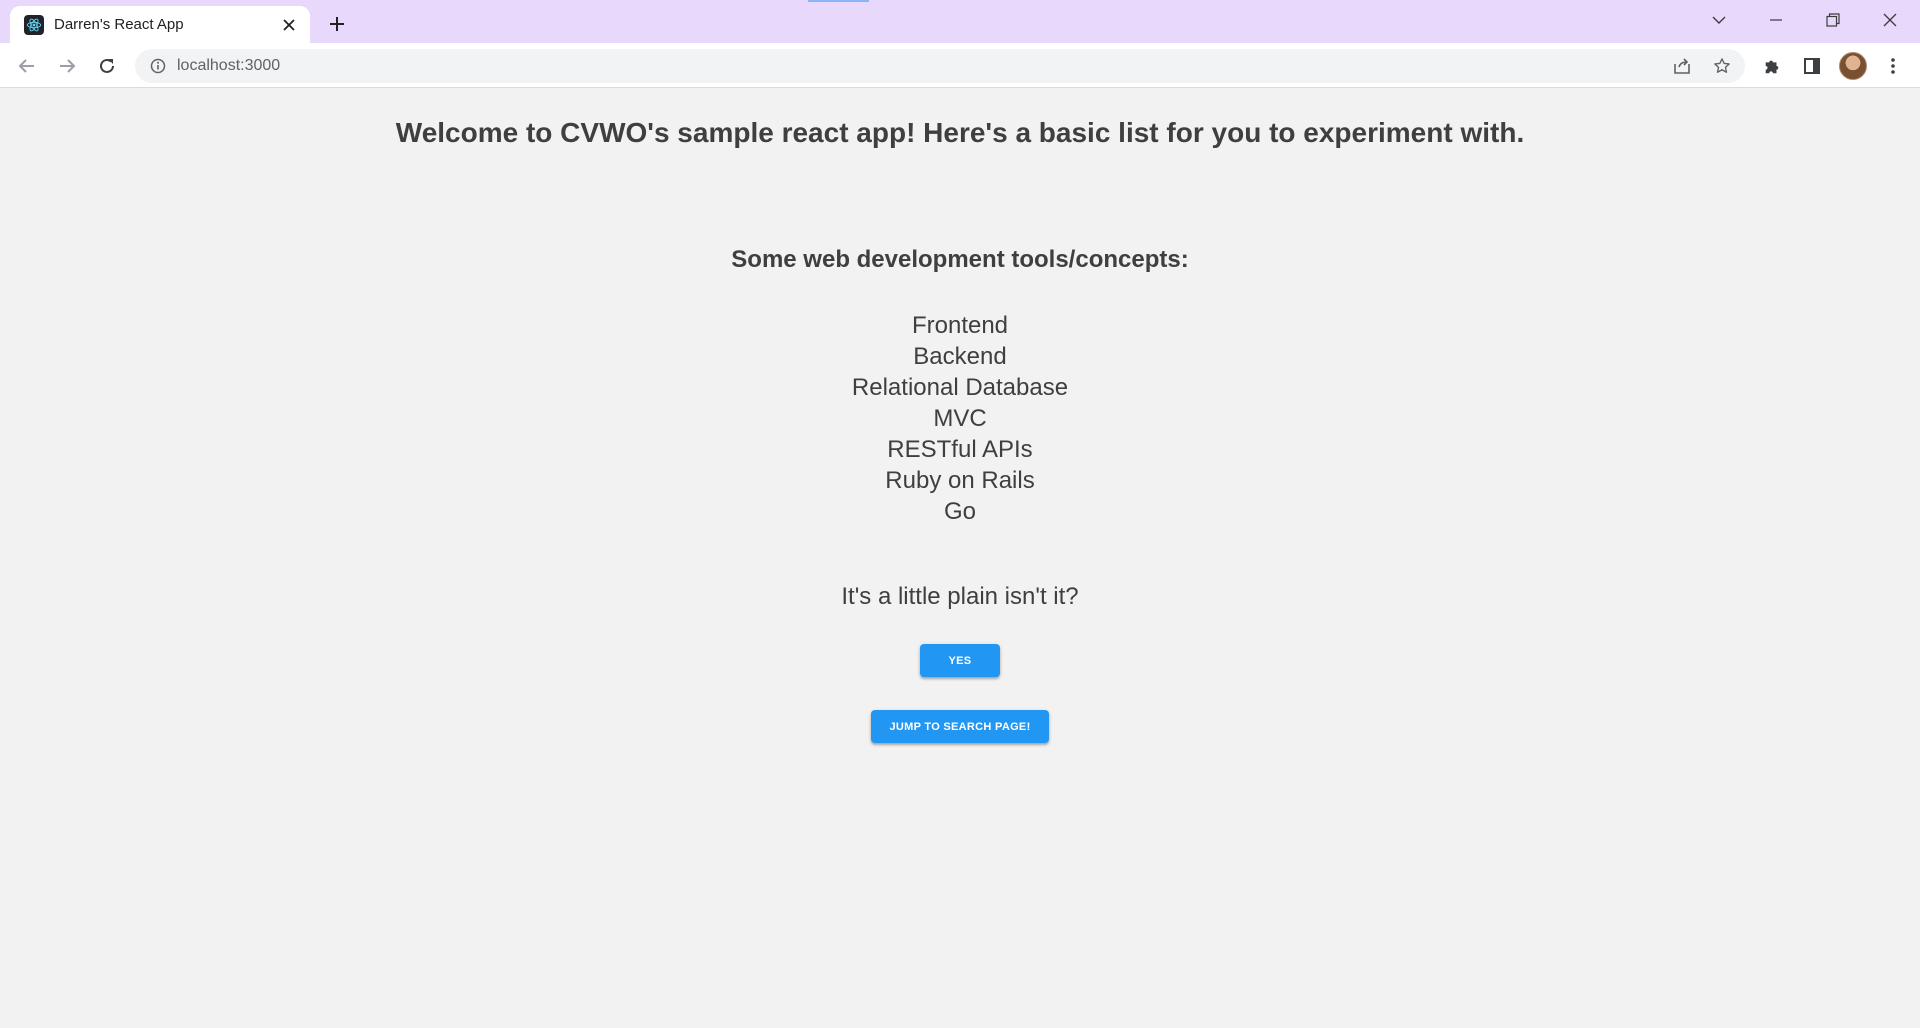 The width and height of the screenshot is (1920, 1028). Describe the element at coordinates (67, 66) in the screenshot. I see `arrow-right-icon` at that location.